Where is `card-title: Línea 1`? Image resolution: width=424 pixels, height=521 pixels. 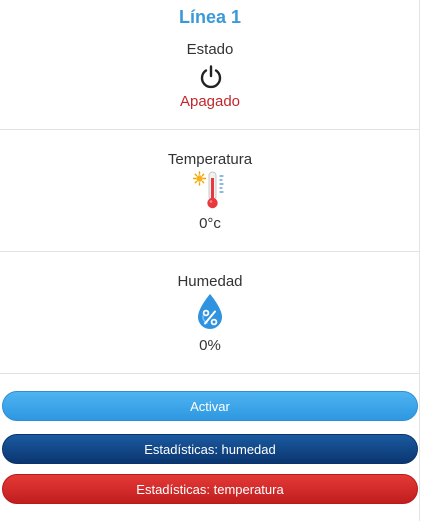 card-title: Línea 1 is located at coordinates (210, 17).